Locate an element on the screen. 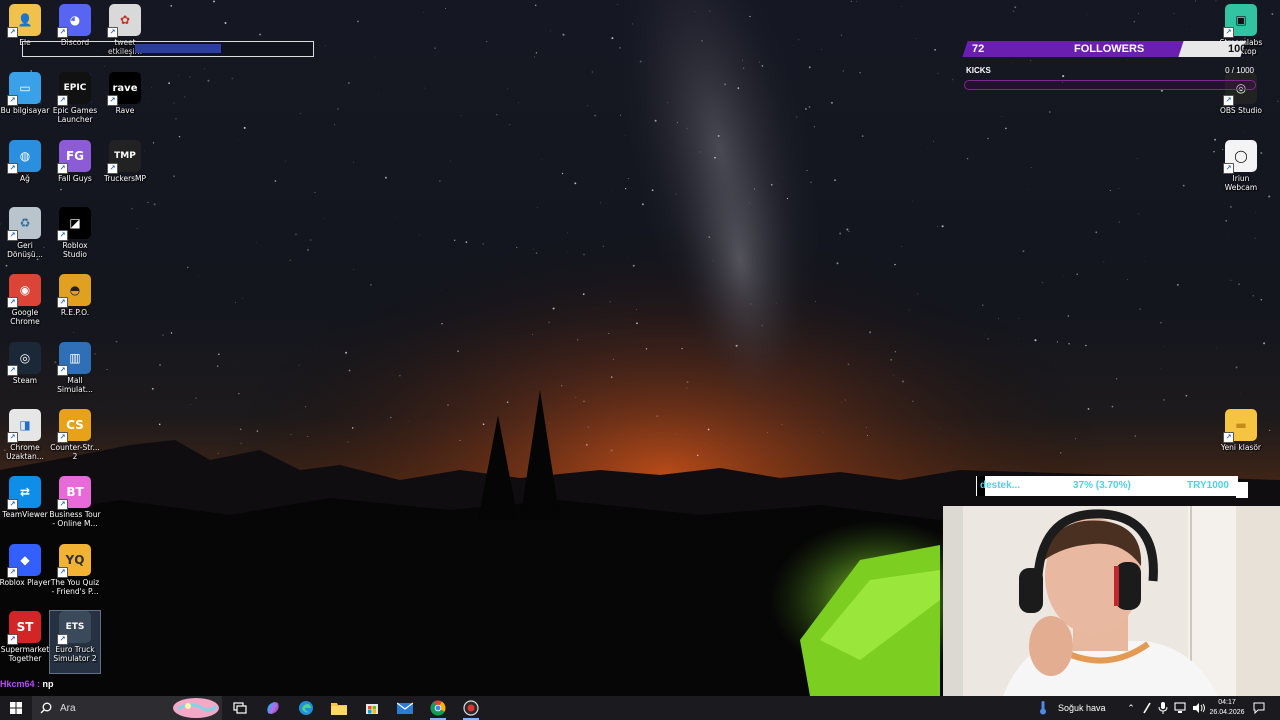  notifications-button is located at coordinates (1259, 708).